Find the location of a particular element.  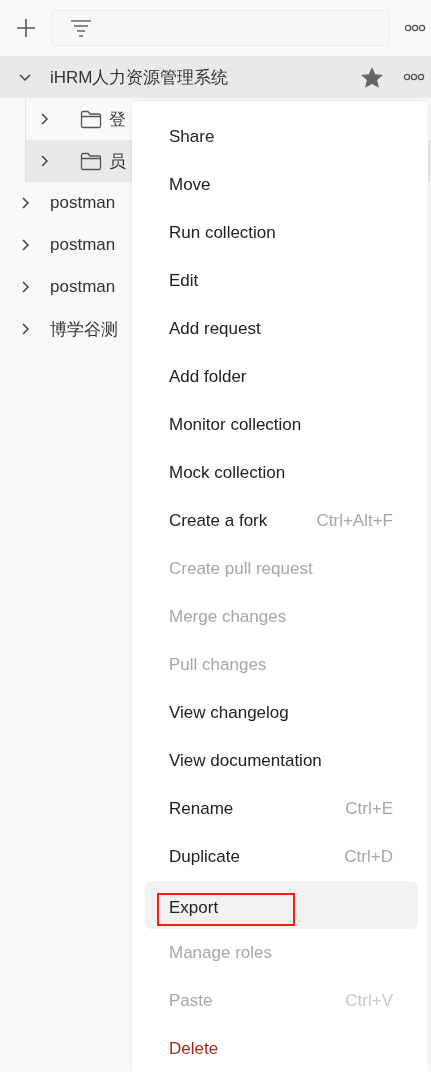

menu-item-label: Create a fork is located at coordinates (218, 521).